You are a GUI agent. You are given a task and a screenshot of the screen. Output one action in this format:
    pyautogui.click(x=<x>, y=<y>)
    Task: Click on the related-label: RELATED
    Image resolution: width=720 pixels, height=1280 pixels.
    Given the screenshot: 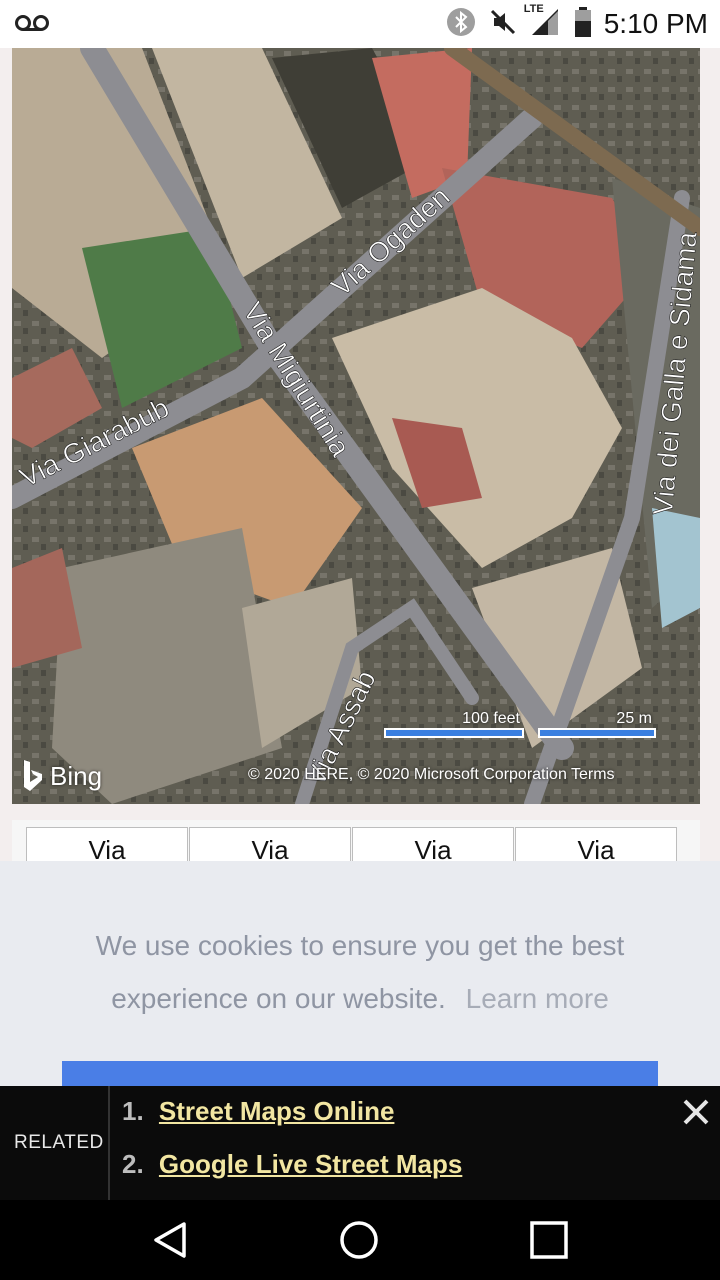 What is the action you would take?
    pyautogui.click(x=59, y=1142)
    